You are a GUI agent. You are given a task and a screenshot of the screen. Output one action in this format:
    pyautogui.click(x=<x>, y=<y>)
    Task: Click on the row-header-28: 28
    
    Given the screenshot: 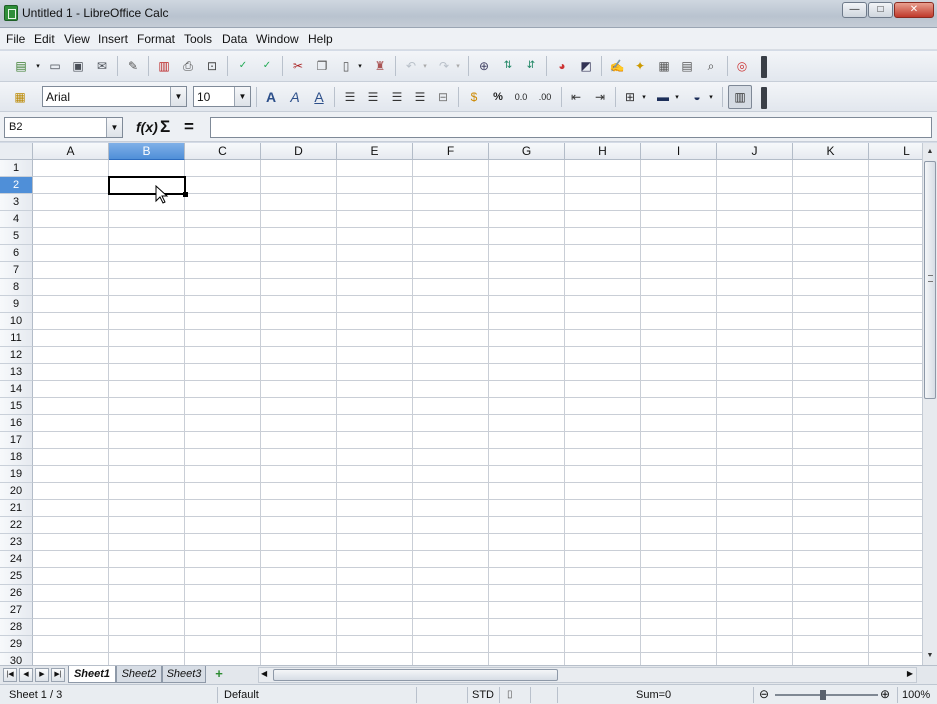 What is the action you would take?
    pyautogui.click(x=16, y=627)
    